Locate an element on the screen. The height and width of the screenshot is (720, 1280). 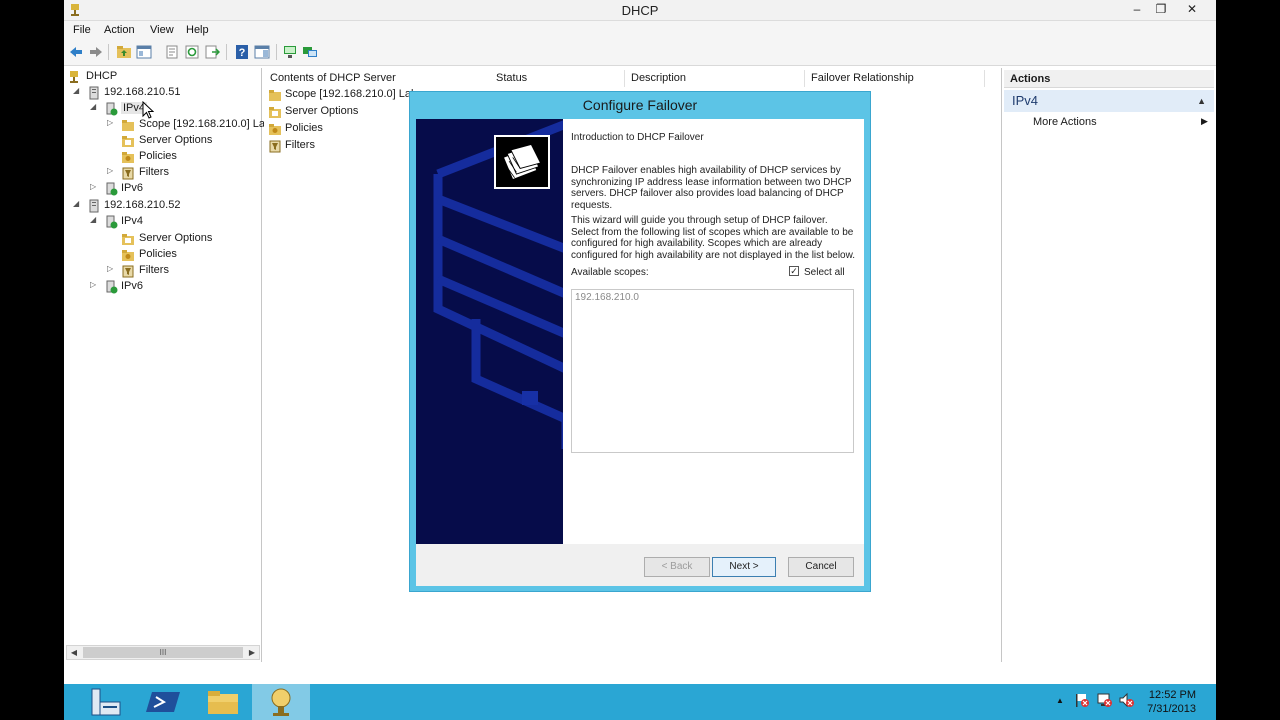
column-header-status: Status is located at coordinates (557, 78).